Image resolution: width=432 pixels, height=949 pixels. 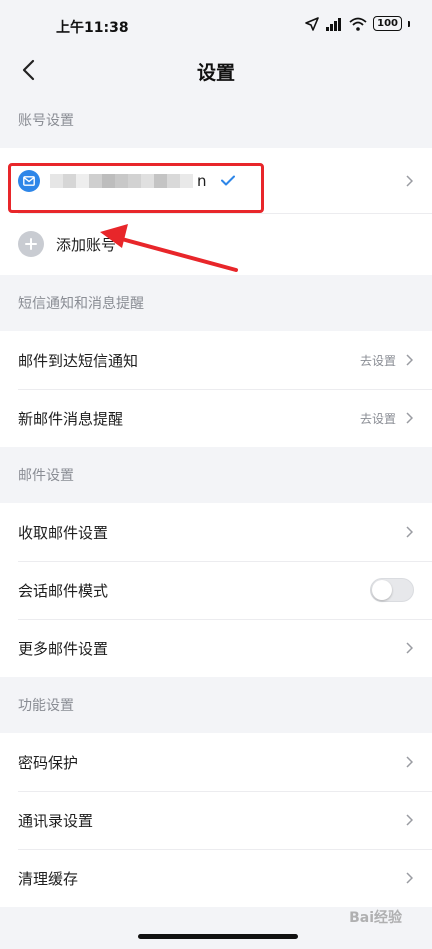 What do you see at coordinates (227, 181) in the screenshot?
I see `check-icon` at bounding box center [227, 181].